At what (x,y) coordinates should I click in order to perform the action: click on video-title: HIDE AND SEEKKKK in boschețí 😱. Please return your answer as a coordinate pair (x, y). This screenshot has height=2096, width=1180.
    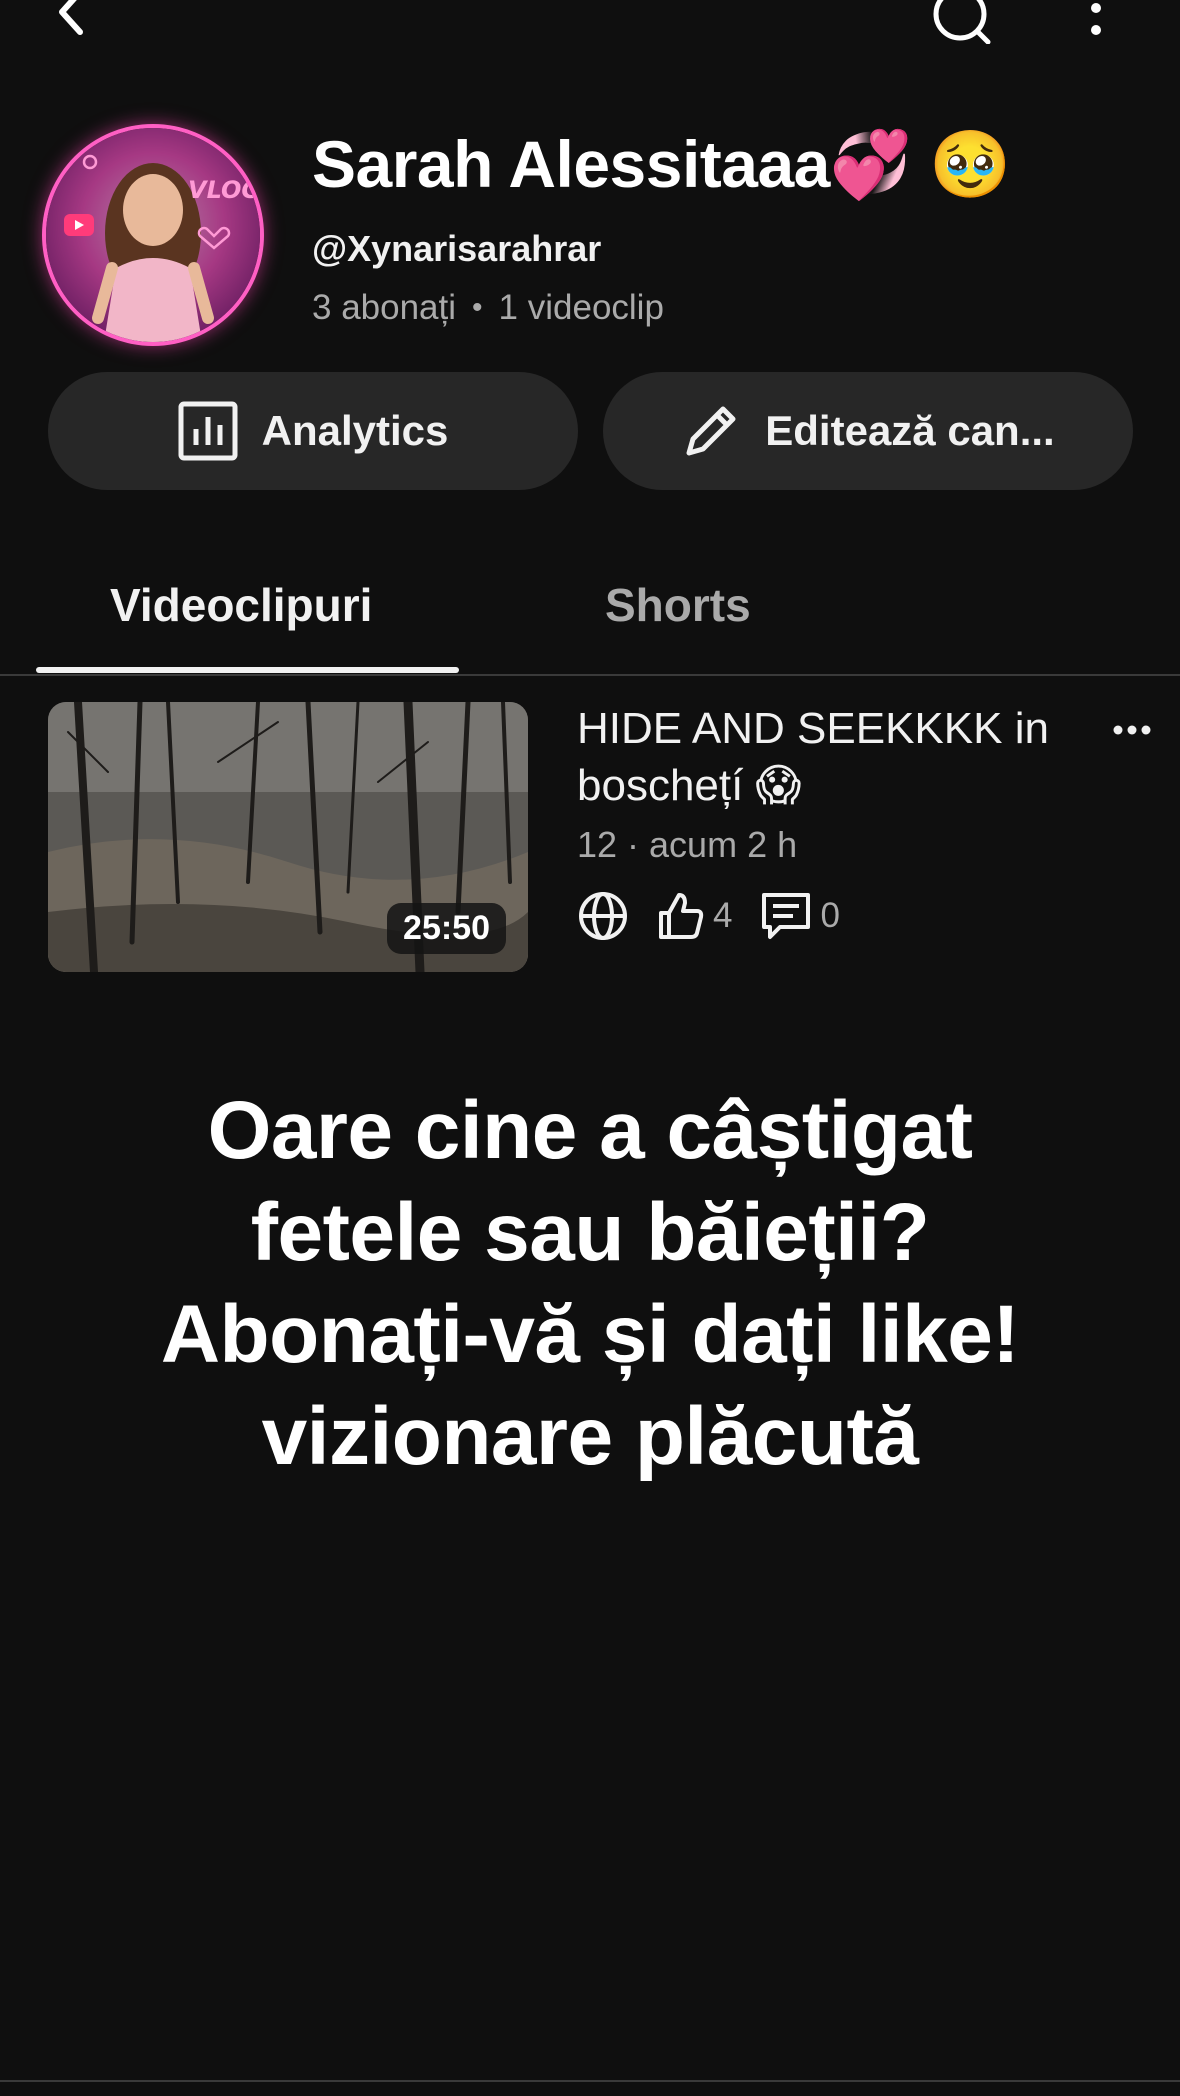
    Looking at the image, I should click on (817, 757).